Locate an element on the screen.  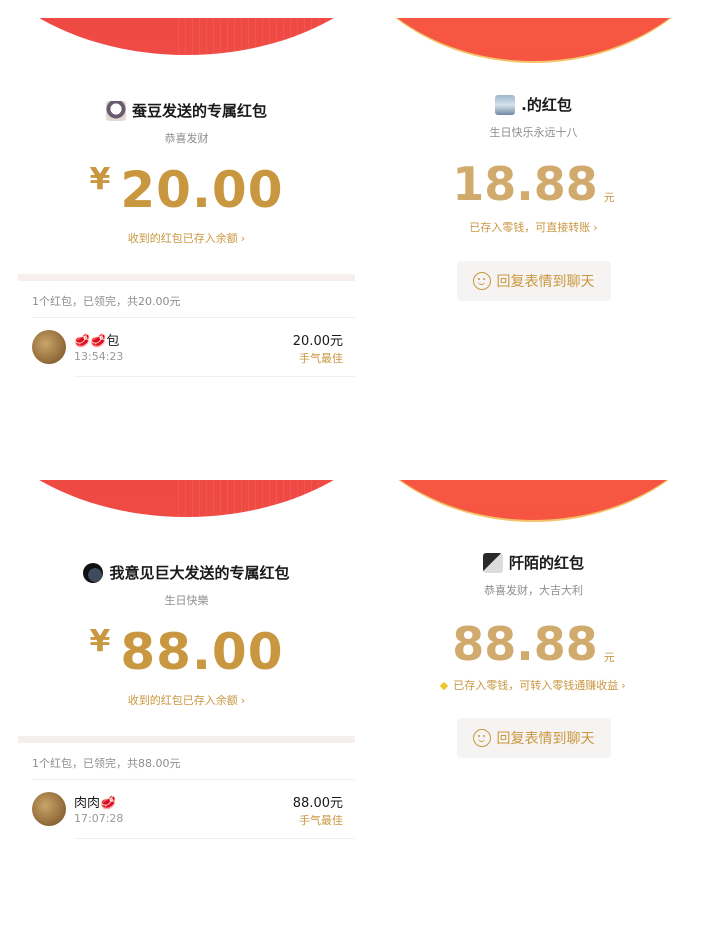
packet-summary: 1个红包，已领完，共88.00元 is located at coordinates (106, 763).